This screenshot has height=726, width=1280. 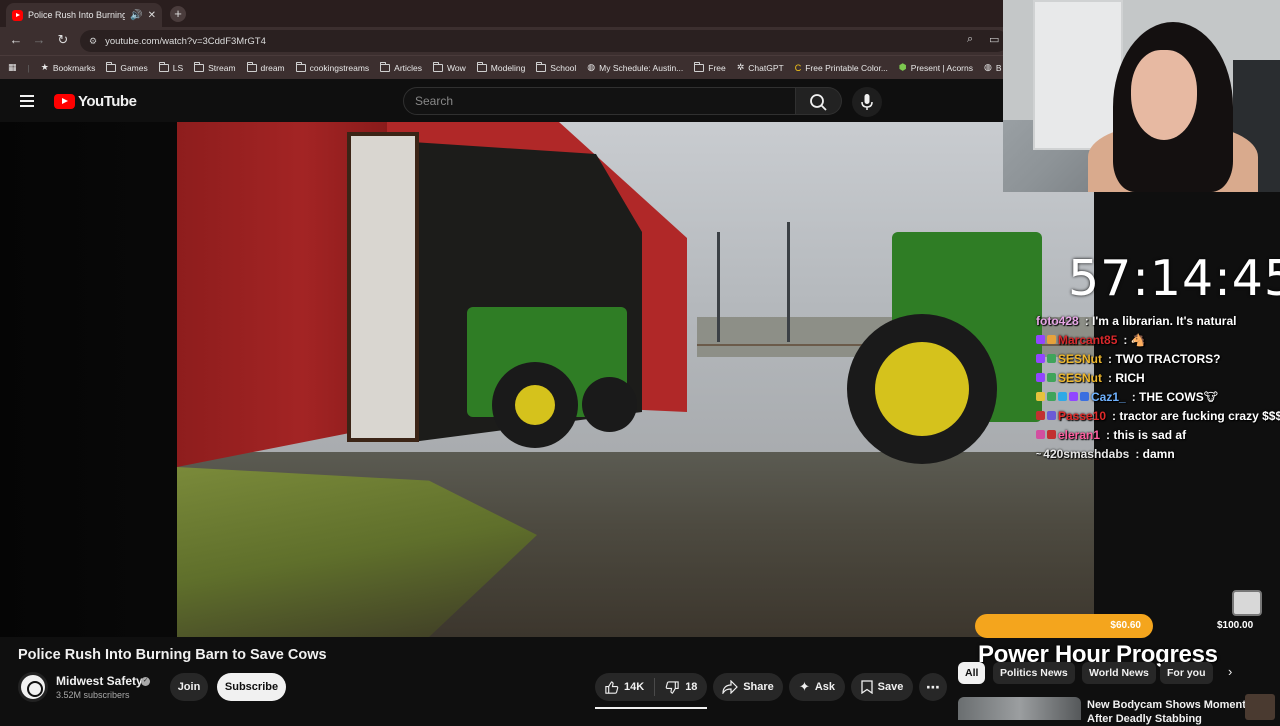 I want to click on bookmark-cookingstreams: cookingstreams, so click(x=332, y=67).